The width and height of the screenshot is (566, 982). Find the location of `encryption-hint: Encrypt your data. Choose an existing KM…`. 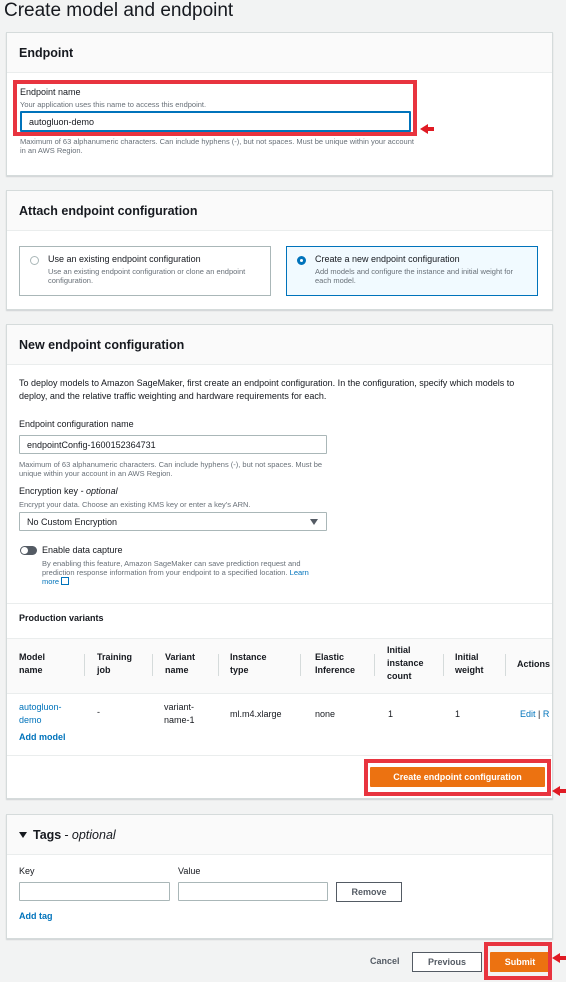

encryption-hint: Encrypt your data. Choose an existing KM… is located at coordinates (135, 504).